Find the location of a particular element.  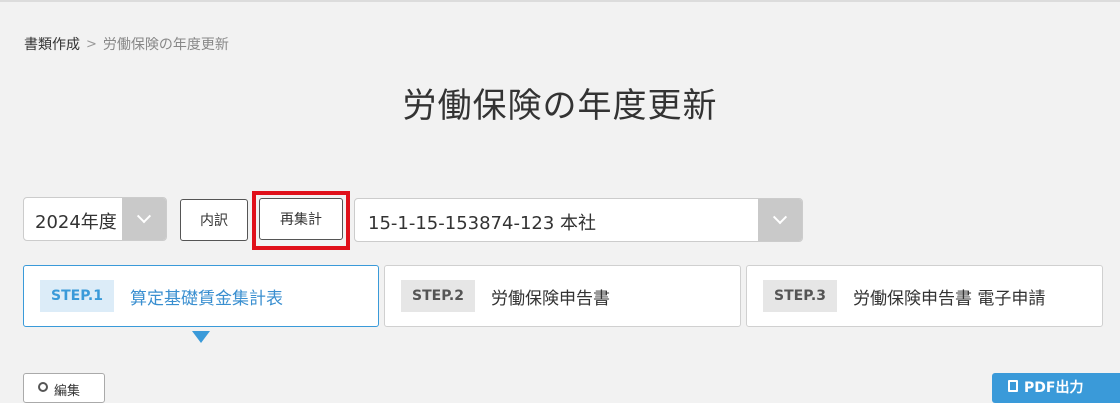

office-select: 15-1-15-153874-123 本社 is located at coordinates (578, 220).